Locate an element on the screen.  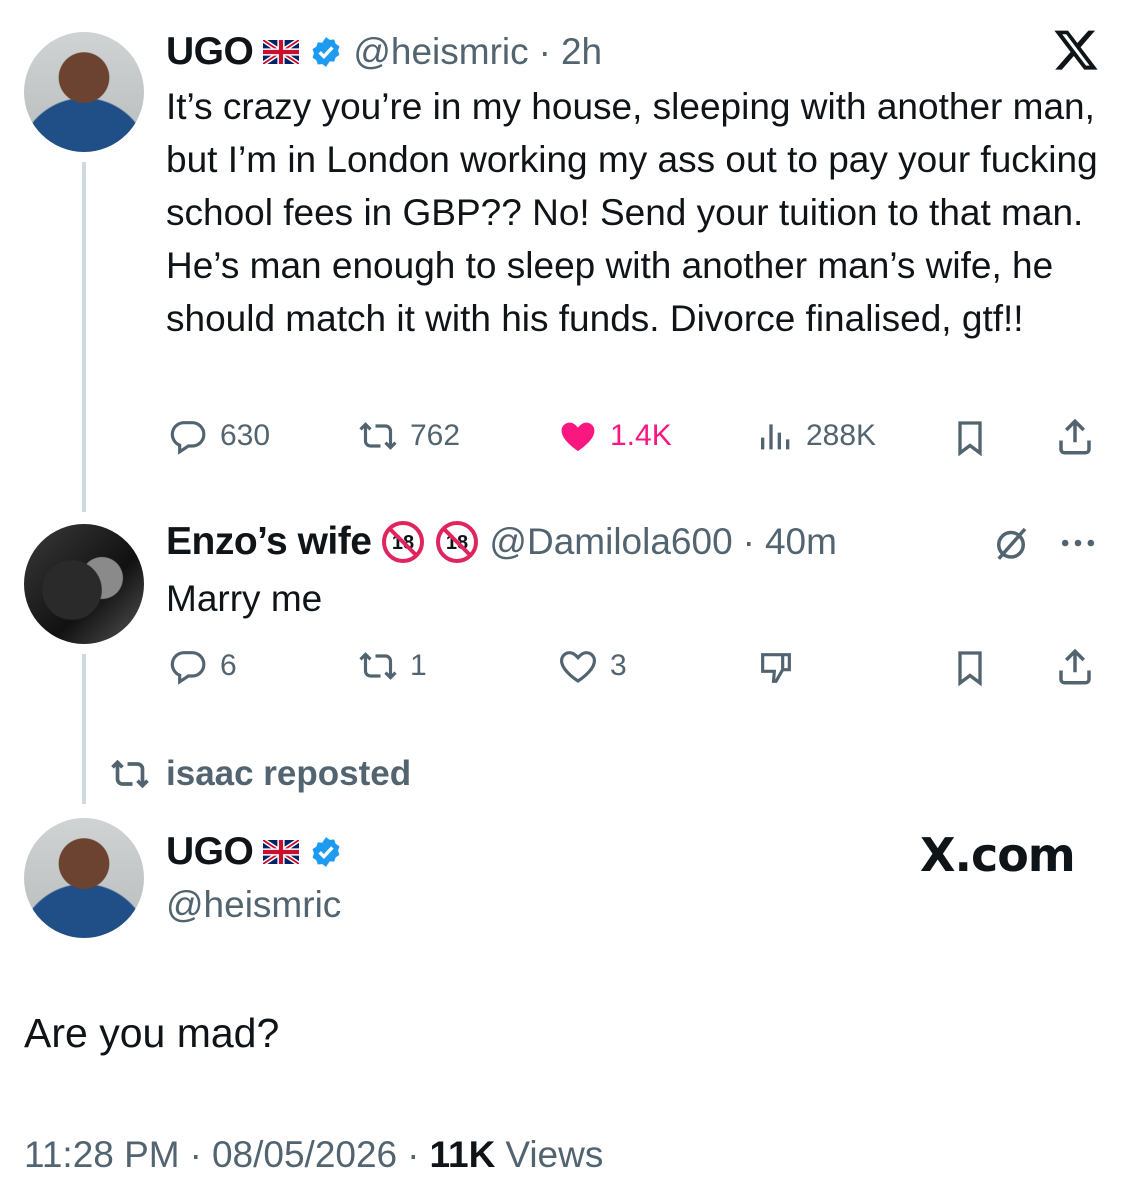
tweet-header: Enzo’s wife 18 18 @Damilola600 · 40m is located at coordinates (501, 542).